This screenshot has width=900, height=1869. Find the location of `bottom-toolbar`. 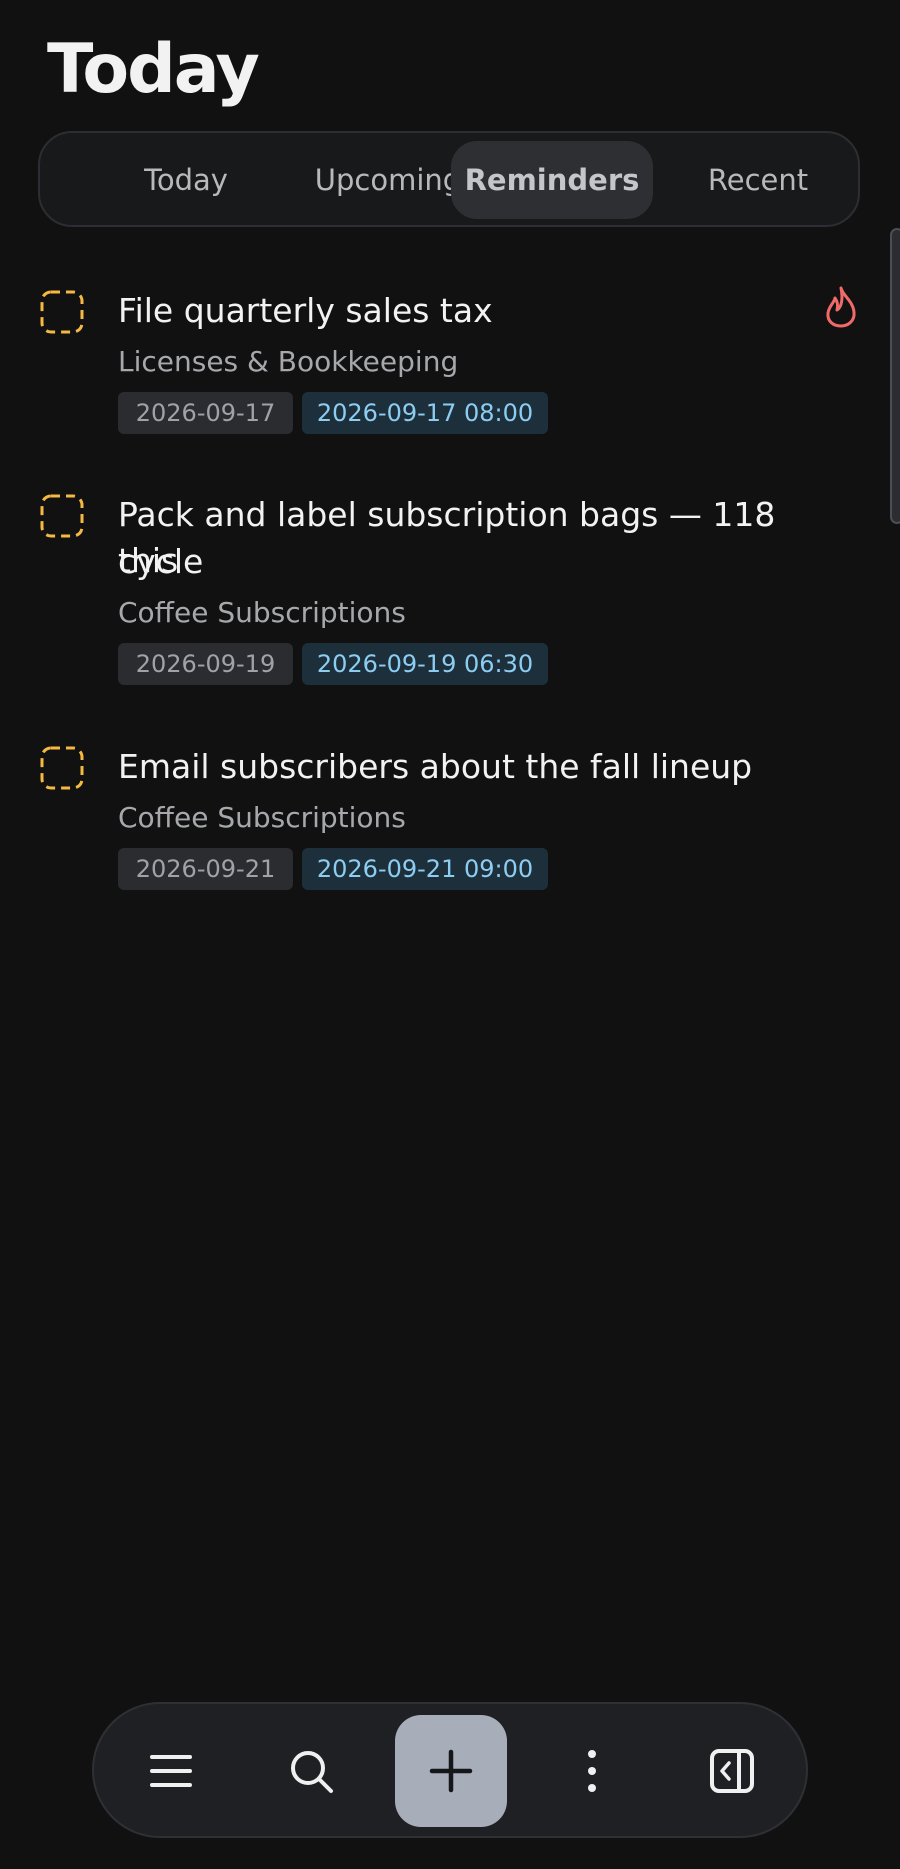

bottom-toolbar is located at coordinates (450, 1770).